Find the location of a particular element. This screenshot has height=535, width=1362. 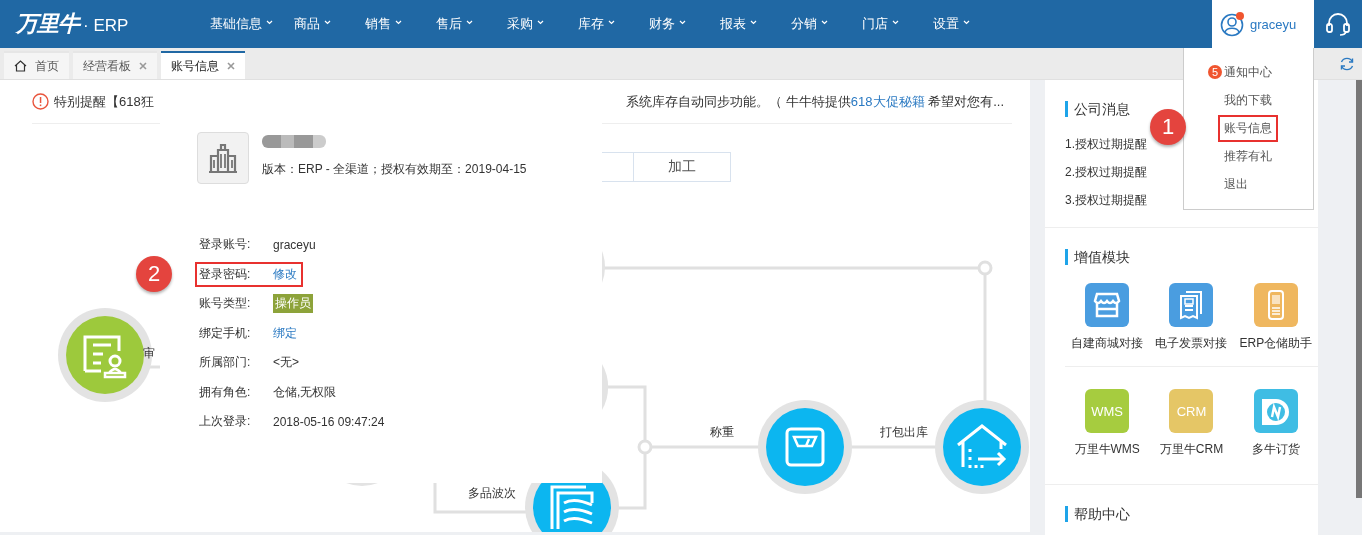

nav-menu-item: 门店 is located at coordinates (887, 24).